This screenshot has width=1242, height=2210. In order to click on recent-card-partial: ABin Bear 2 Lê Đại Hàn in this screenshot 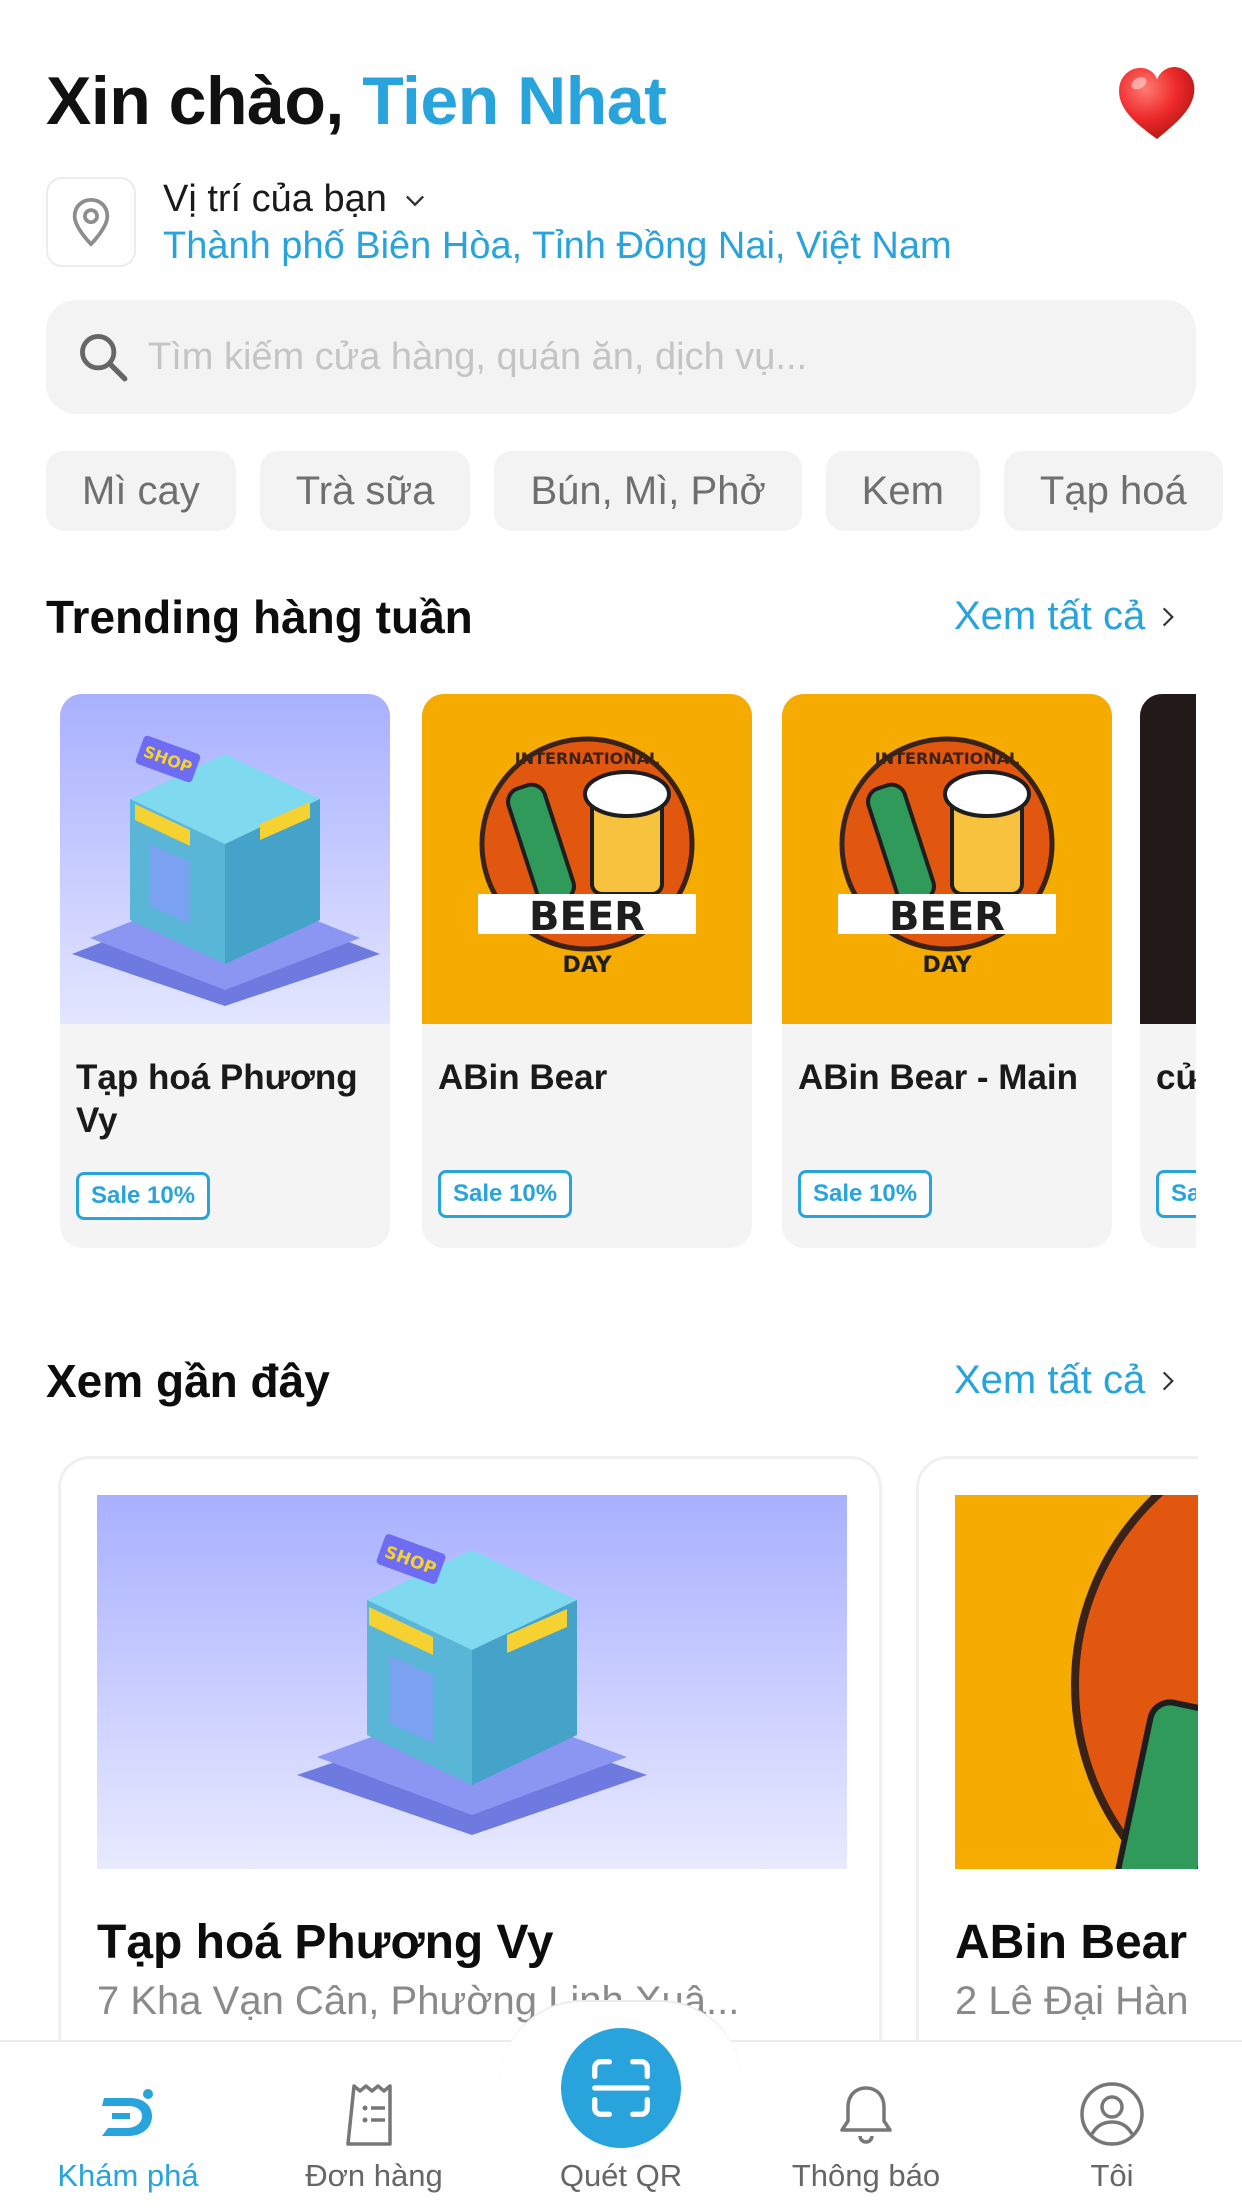, I will do `click(1057, 1756)`.